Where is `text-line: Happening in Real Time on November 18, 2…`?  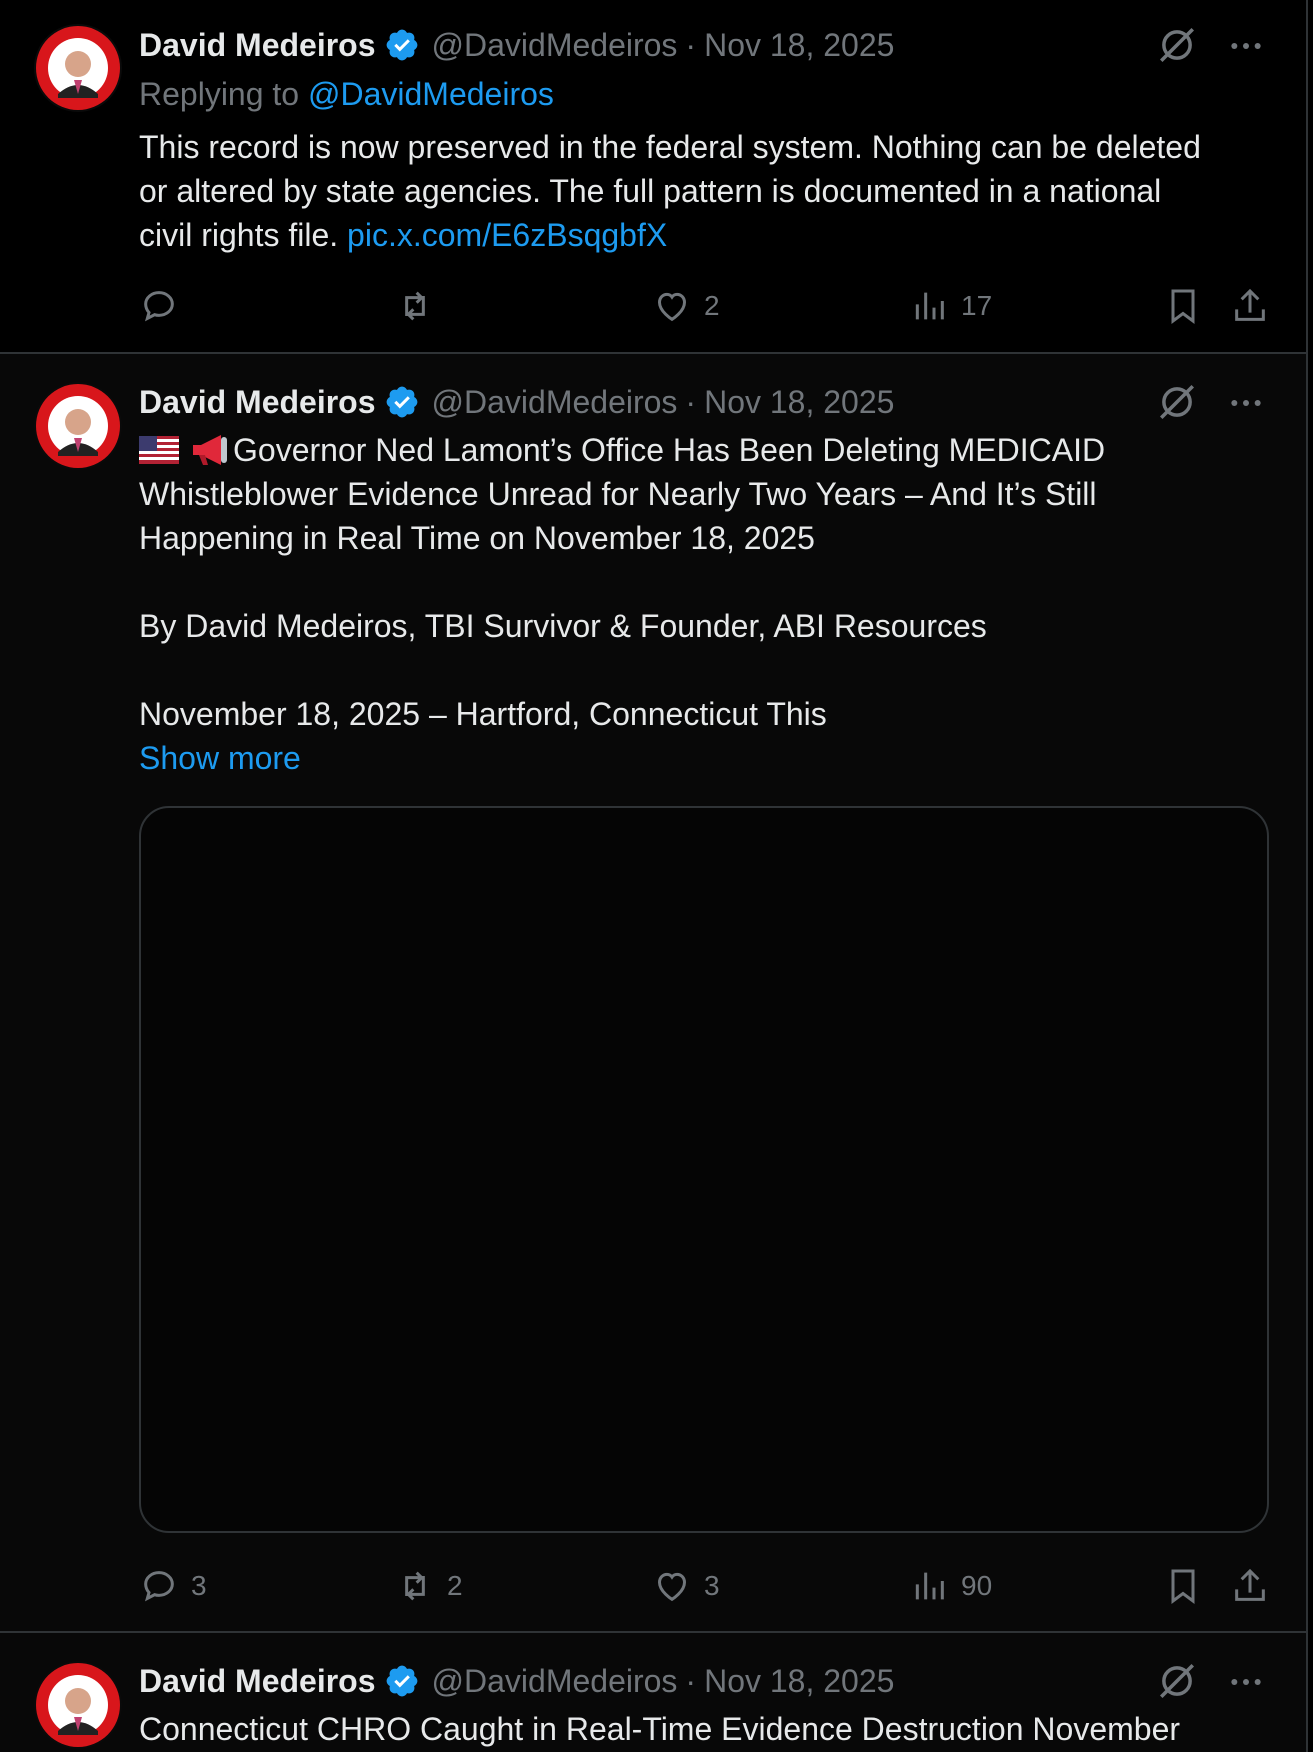
text-line: Happening in Real Time on November 18, 2… is located at coordinates (477, 538).